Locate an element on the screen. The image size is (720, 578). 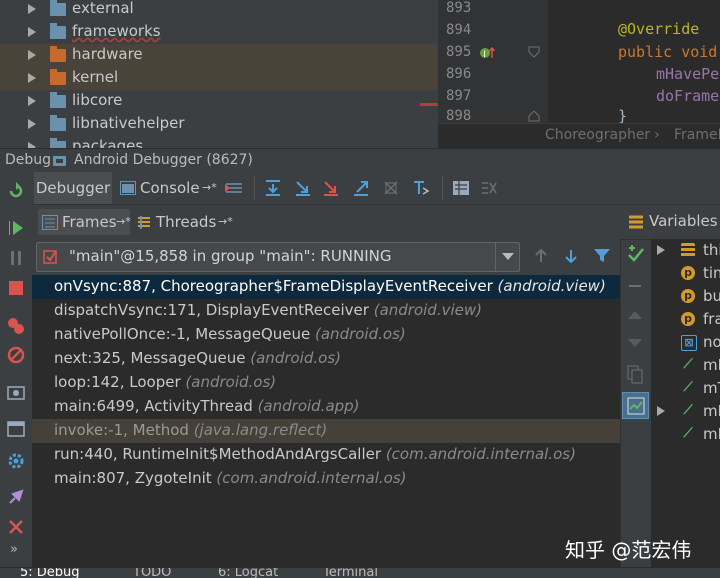
variable-row: p fra is located at coordinates (685, 319).